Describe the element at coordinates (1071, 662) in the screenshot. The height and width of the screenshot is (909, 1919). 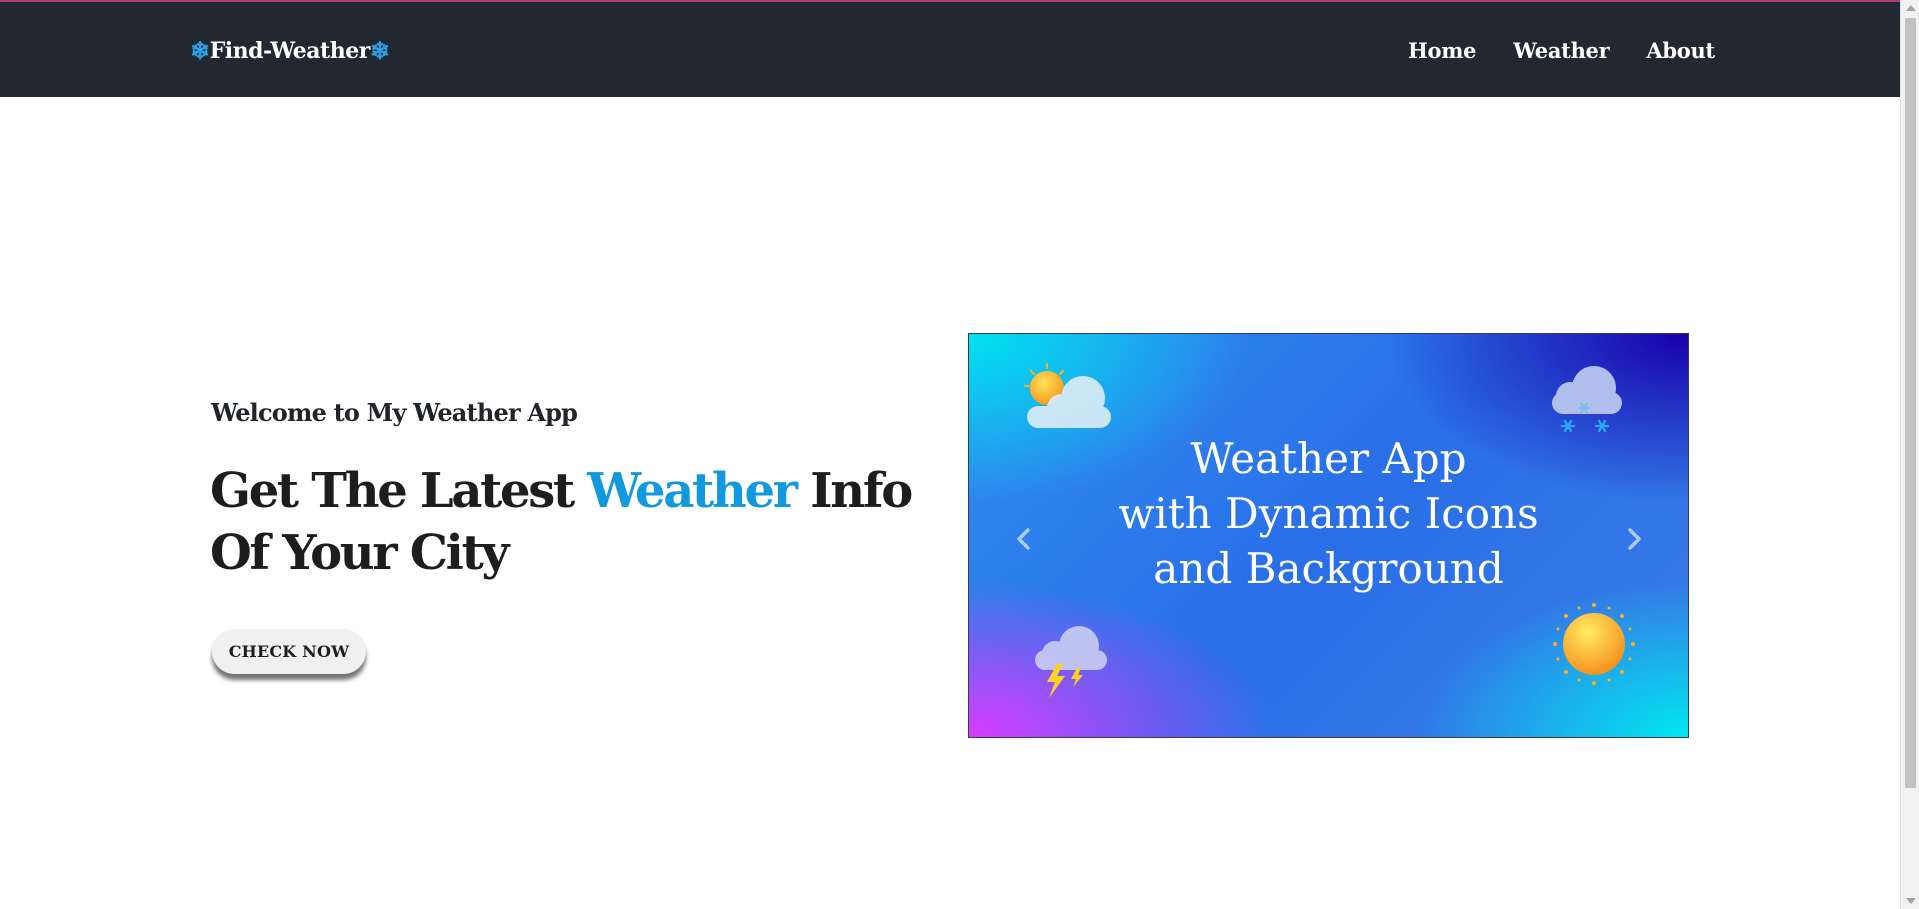
I see `thunderstorm-icon` at that location.